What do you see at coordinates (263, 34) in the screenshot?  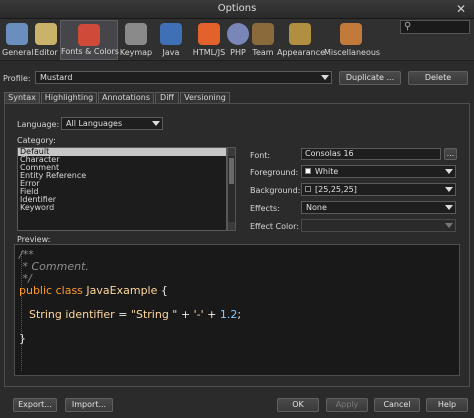 I see `team-icon` at bounding box center [263, 34].